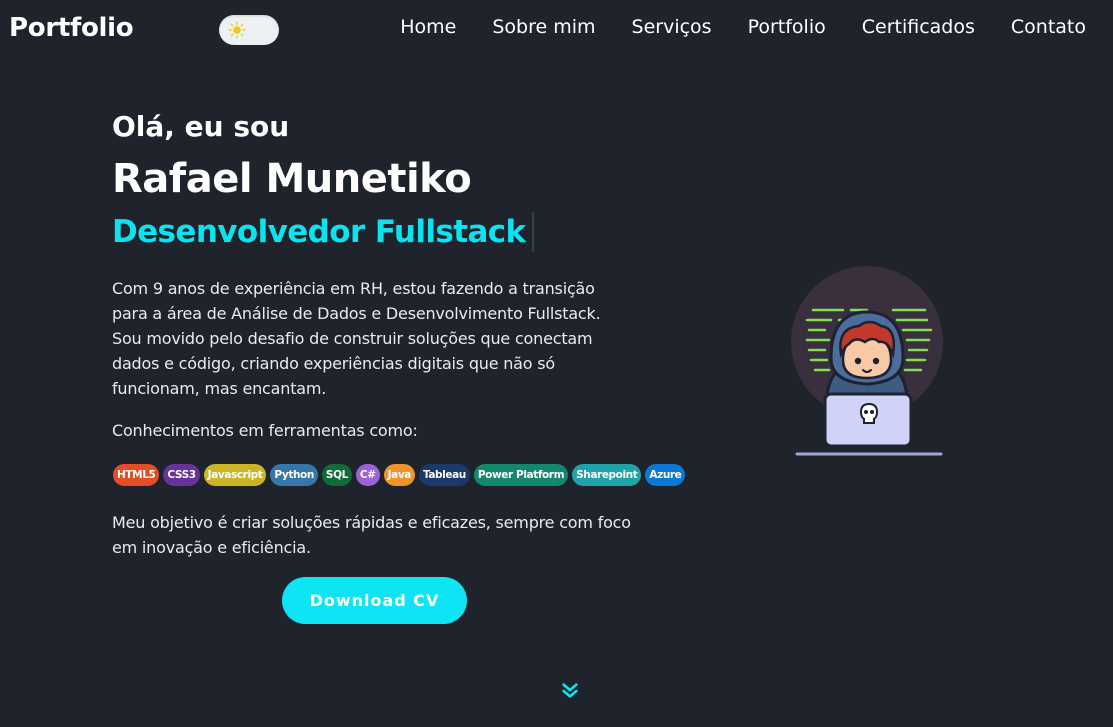  I want to click on typing-caret, so click(532, 232).